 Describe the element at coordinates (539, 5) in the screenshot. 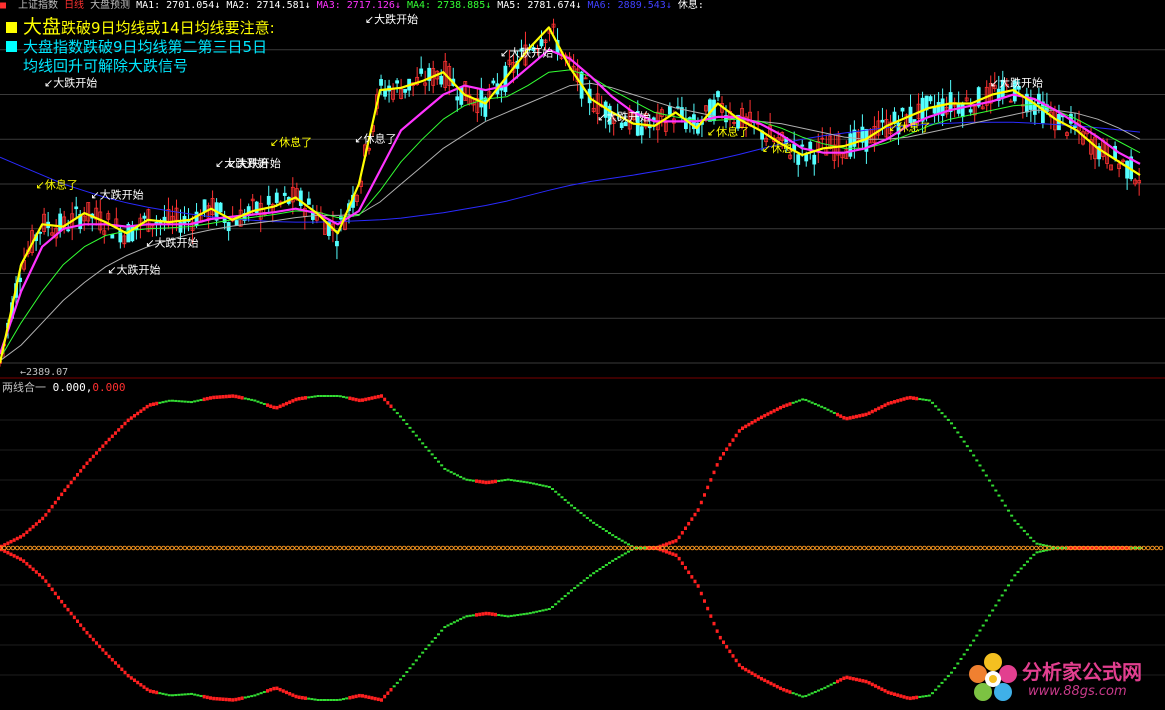

I see `header-item: MA5: 2781.674↓` at that location.